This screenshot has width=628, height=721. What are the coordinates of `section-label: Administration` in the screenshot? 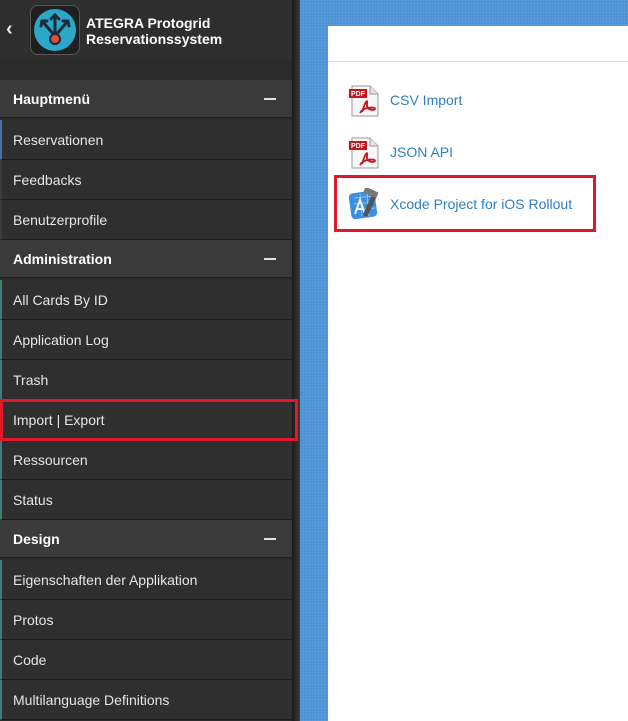 It's located at (62, 259).